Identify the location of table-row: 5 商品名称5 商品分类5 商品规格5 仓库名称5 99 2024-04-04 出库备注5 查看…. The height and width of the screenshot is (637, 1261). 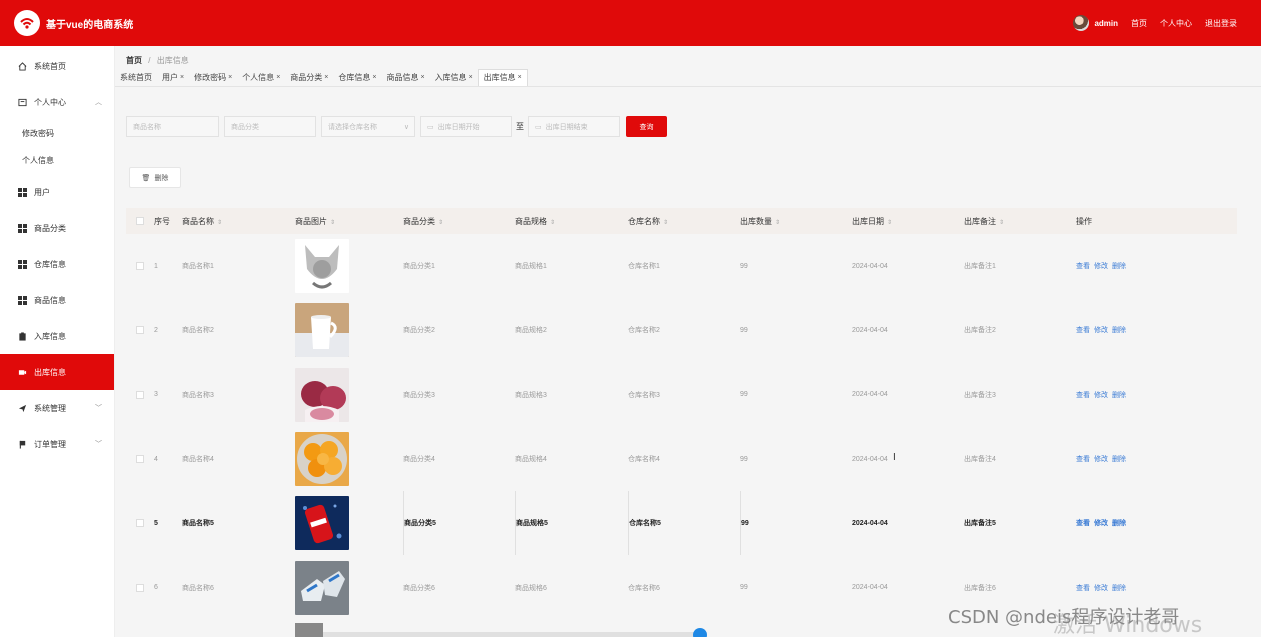
(681, 523).